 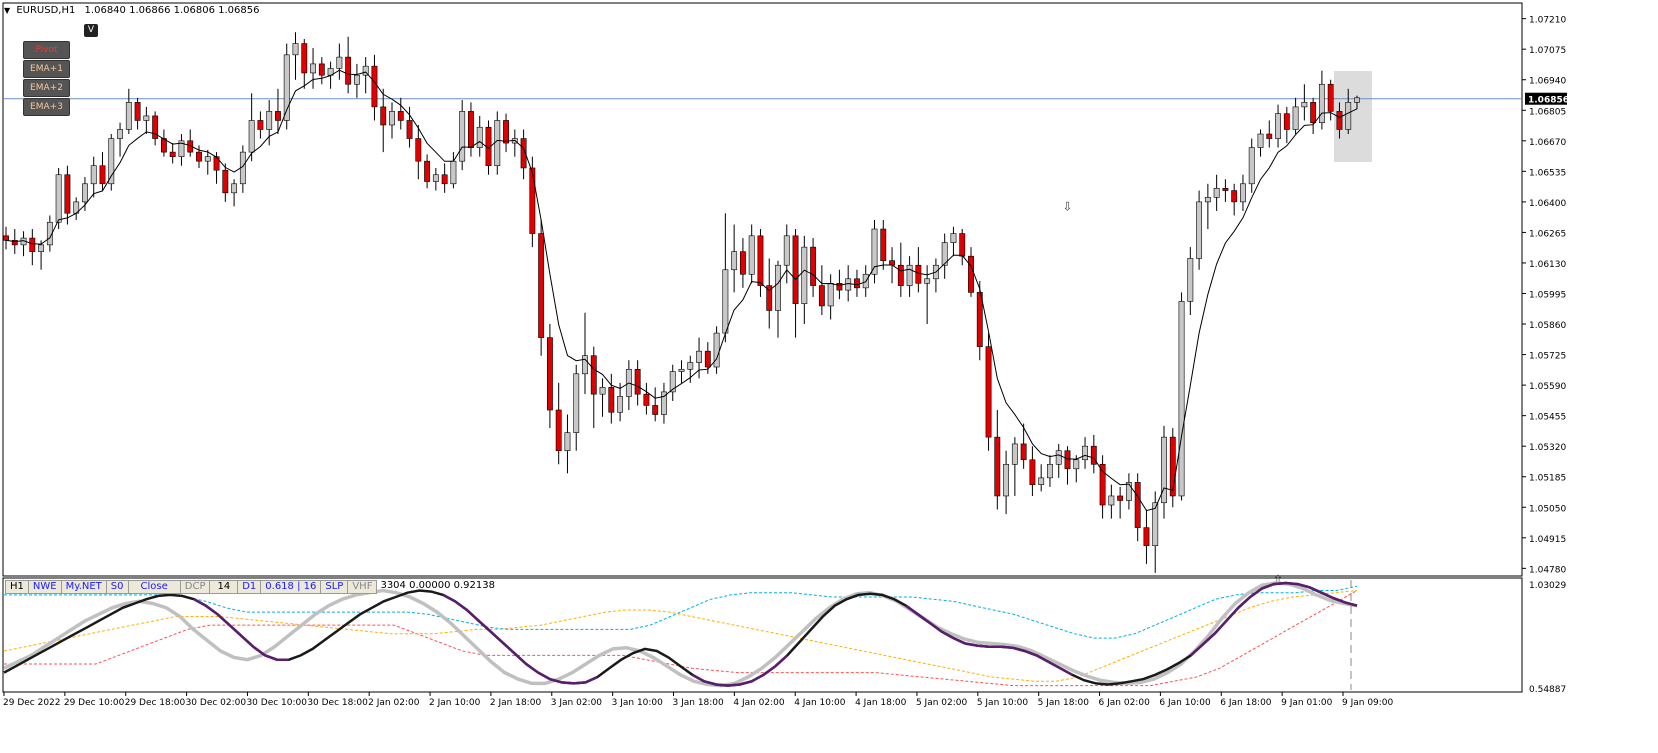 What do you see at coordinates (216, 703) in the screenshot?
I see `time-tick-label: 30 Dec 02:00` at bounding box center [216, 703].